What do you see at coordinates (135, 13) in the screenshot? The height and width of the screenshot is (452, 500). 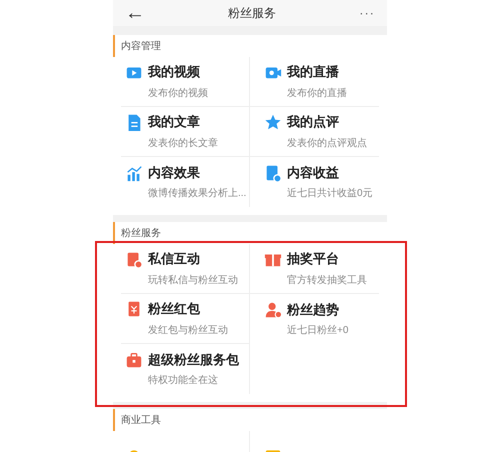 I see `back-button: ←` at bounding box center [135, 13].